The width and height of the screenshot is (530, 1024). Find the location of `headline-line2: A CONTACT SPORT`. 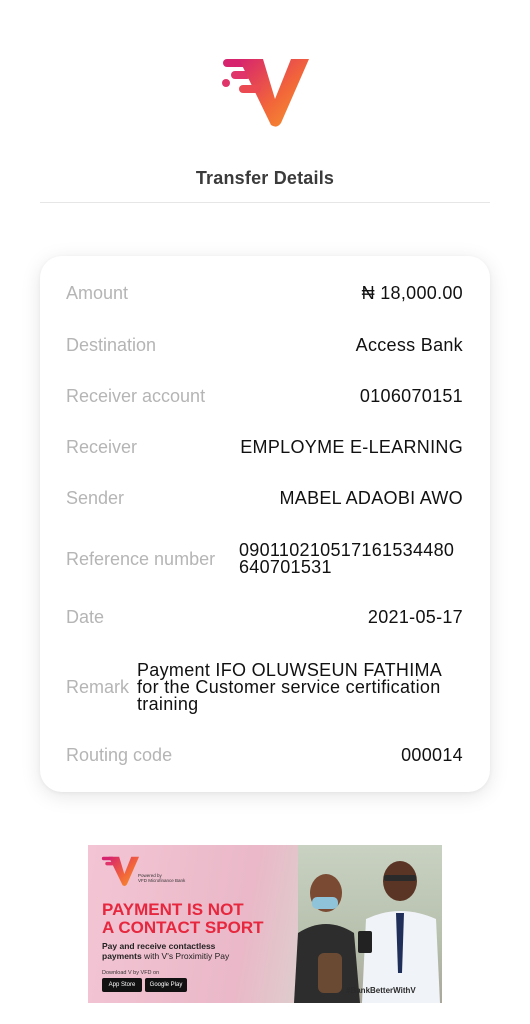

headline-line2: A CONTACT SPORT is located at coordinates (183, 927).